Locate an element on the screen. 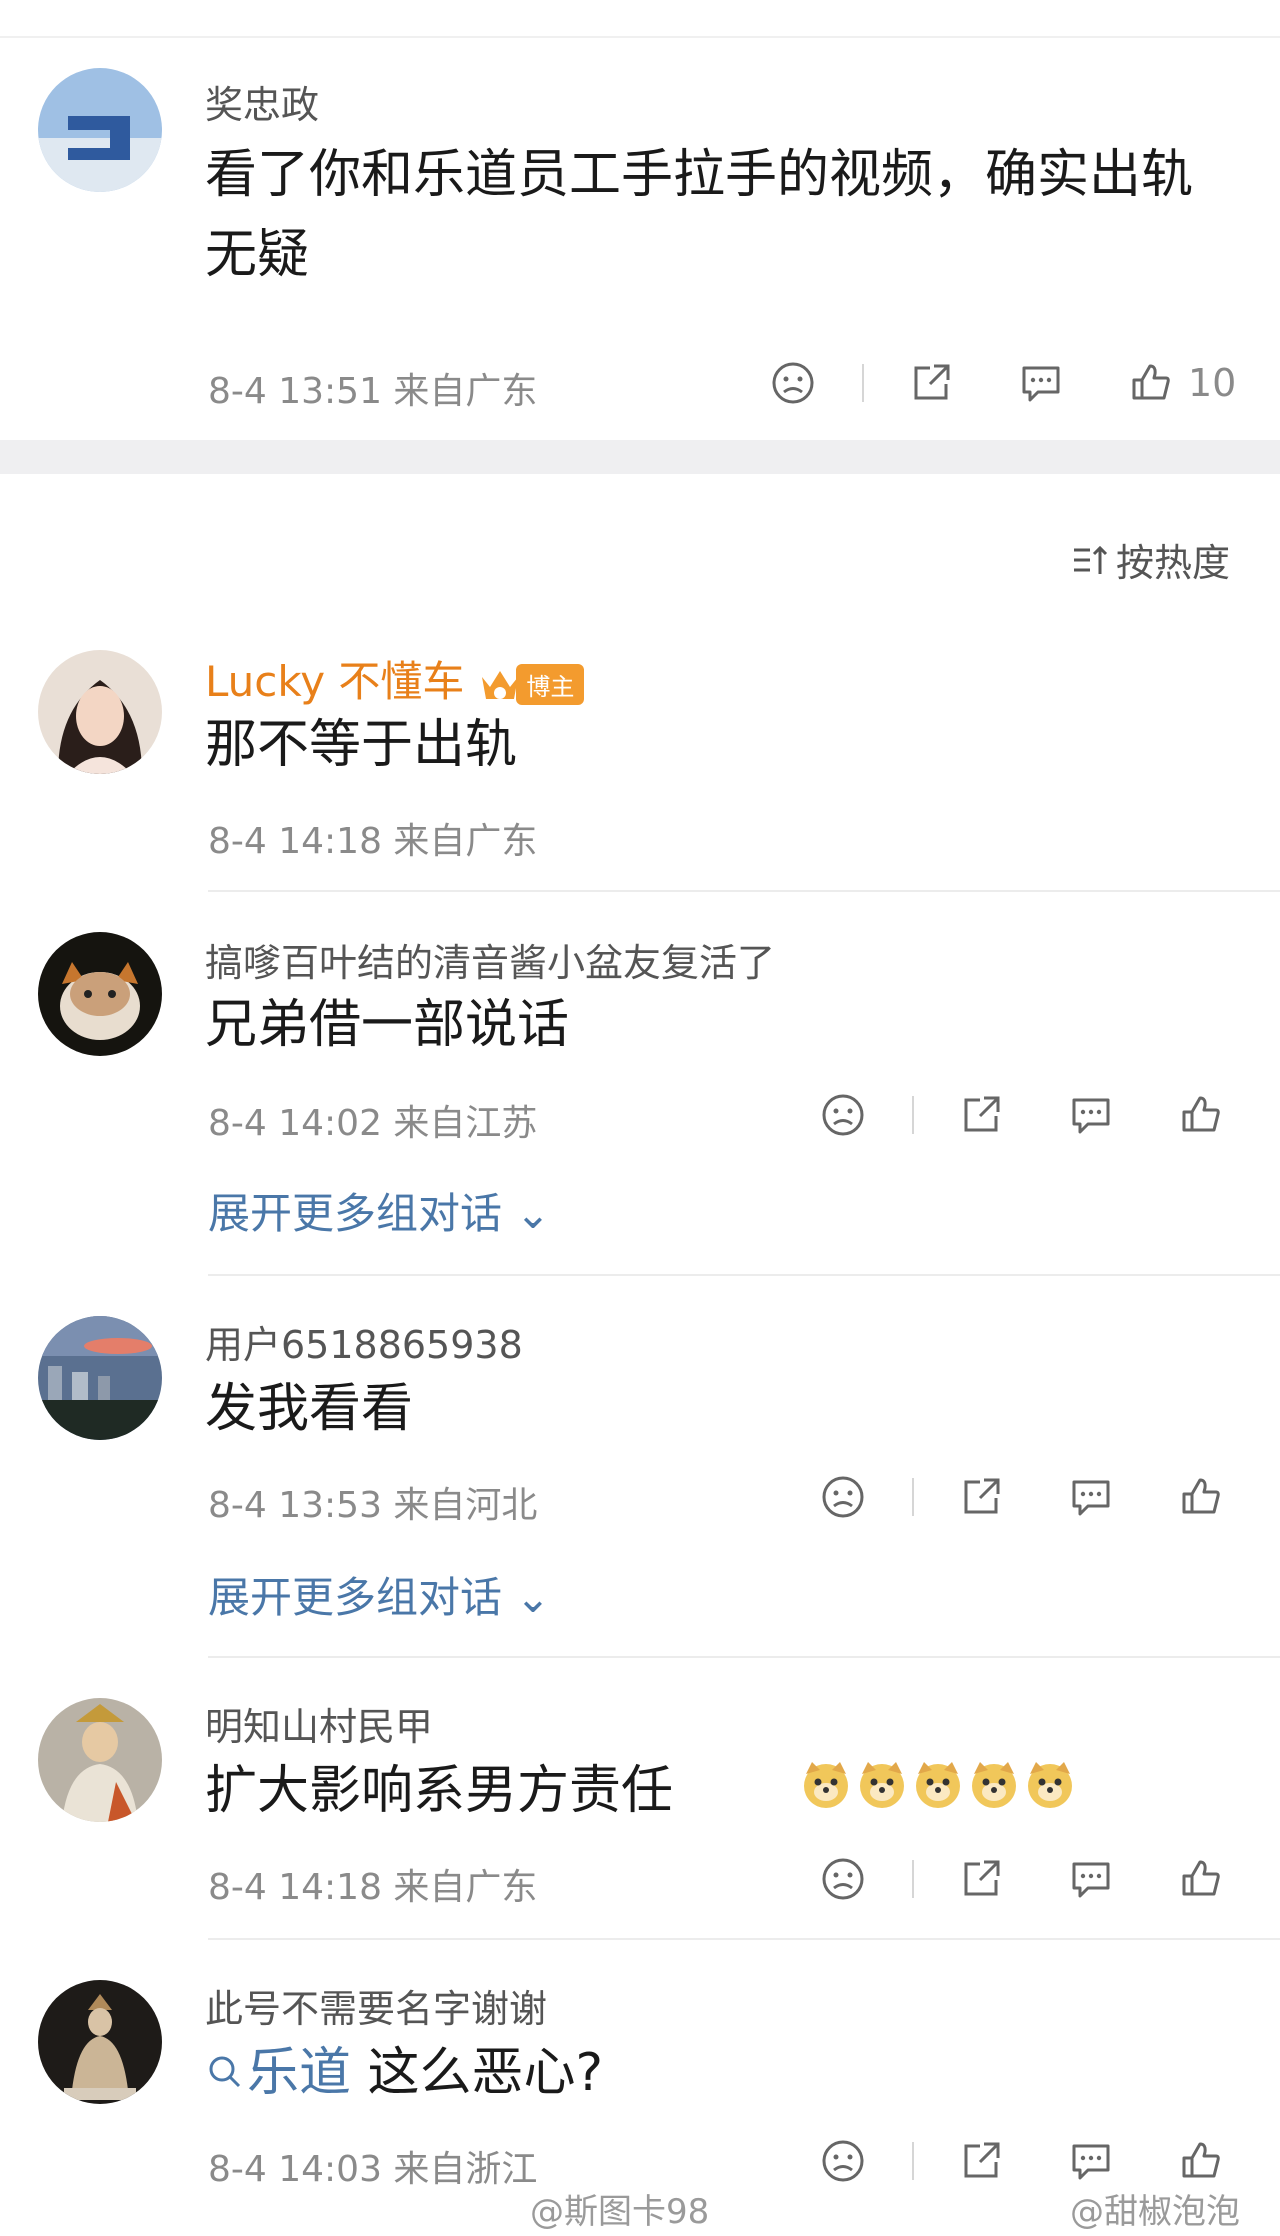  comment-text: 发我看看 is located at coordinates (309, 1409).